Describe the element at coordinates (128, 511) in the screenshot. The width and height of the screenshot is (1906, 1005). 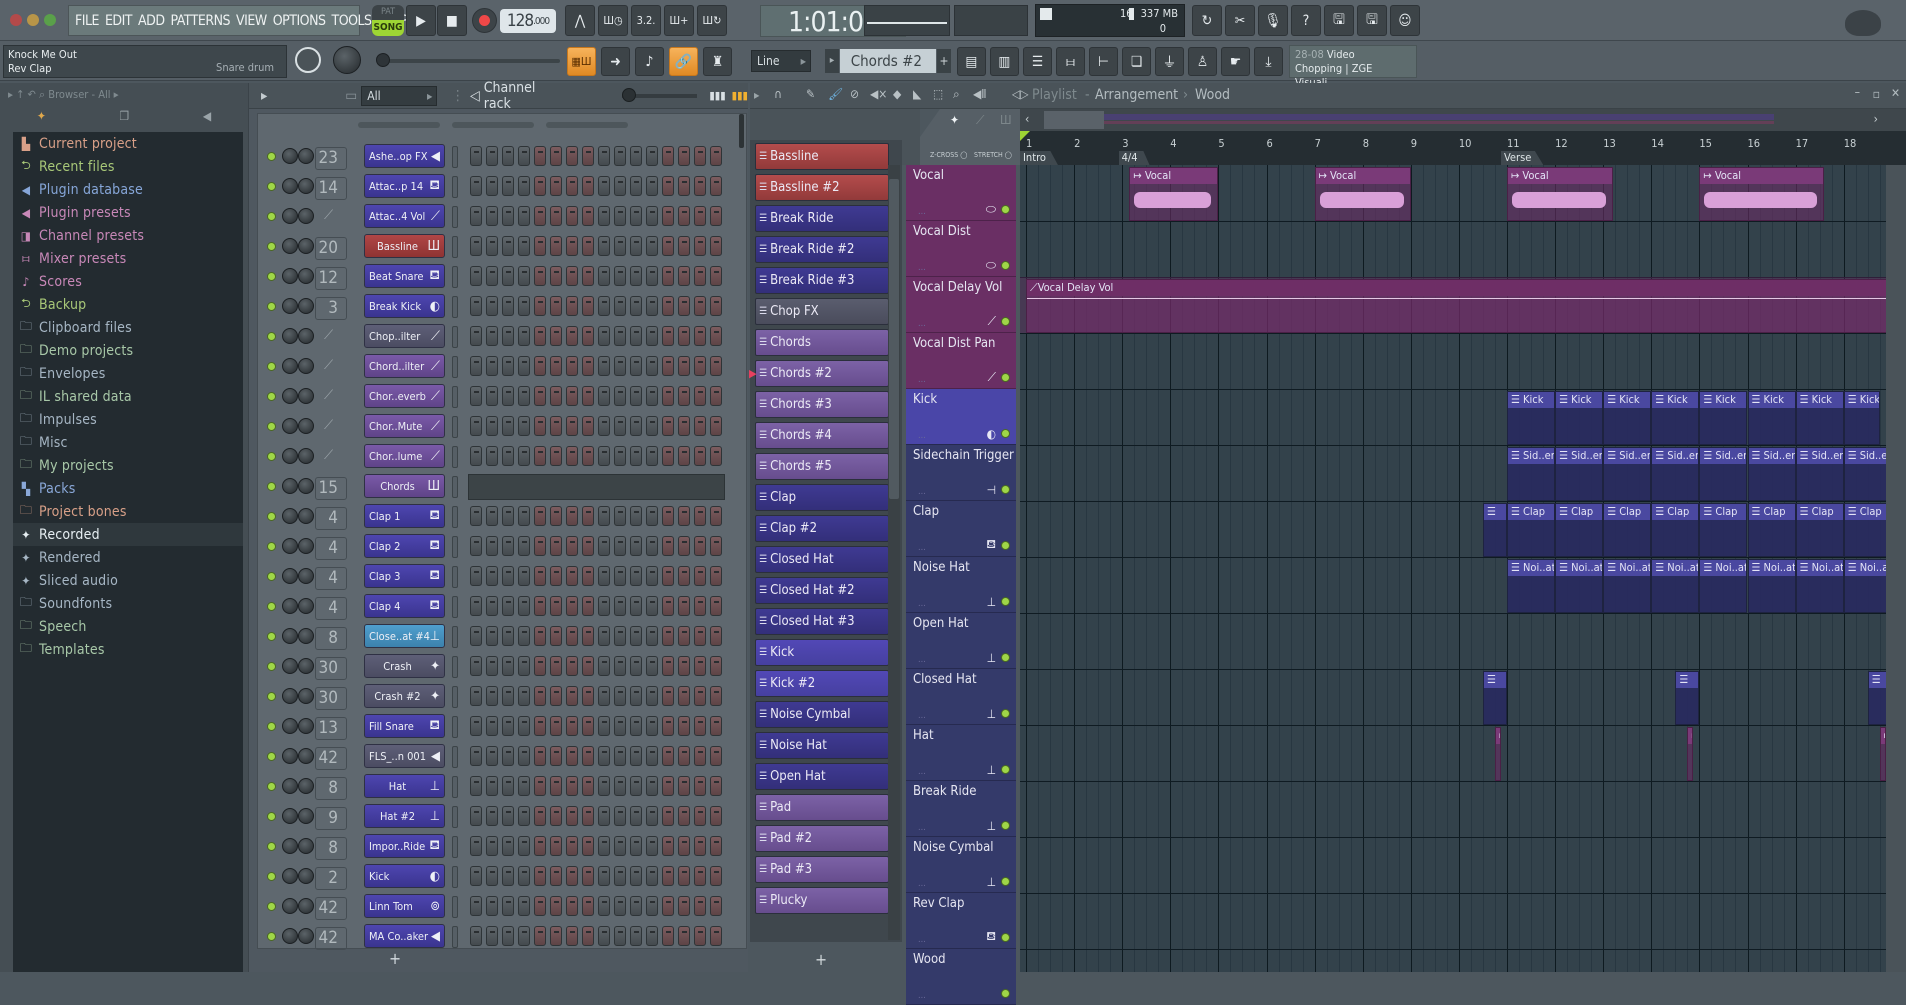
I see `browser-item-project-bones: 🗀 Project bones` at that location.